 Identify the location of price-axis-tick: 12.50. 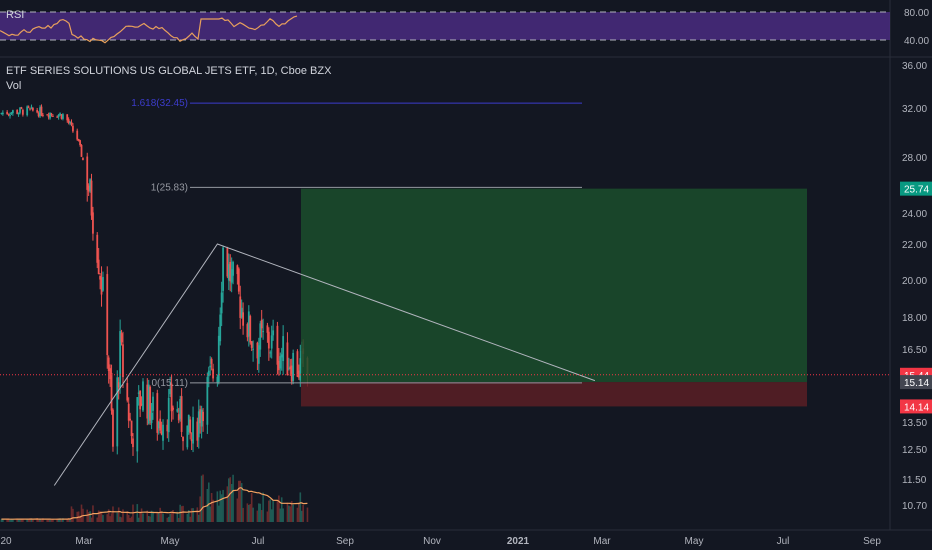
(914, 450).